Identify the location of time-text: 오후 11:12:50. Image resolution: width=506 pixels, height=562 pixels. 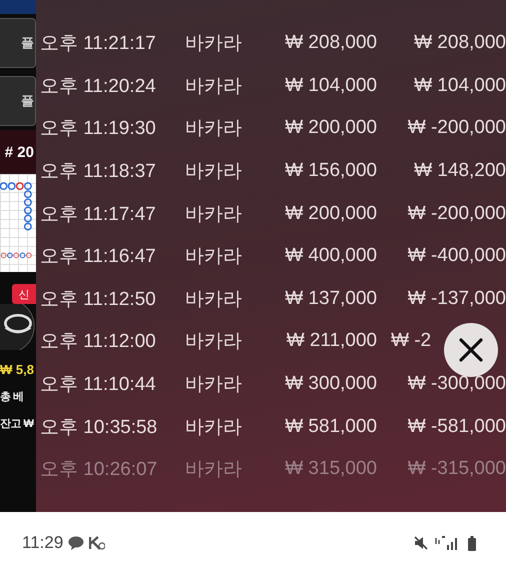
(98, 300).